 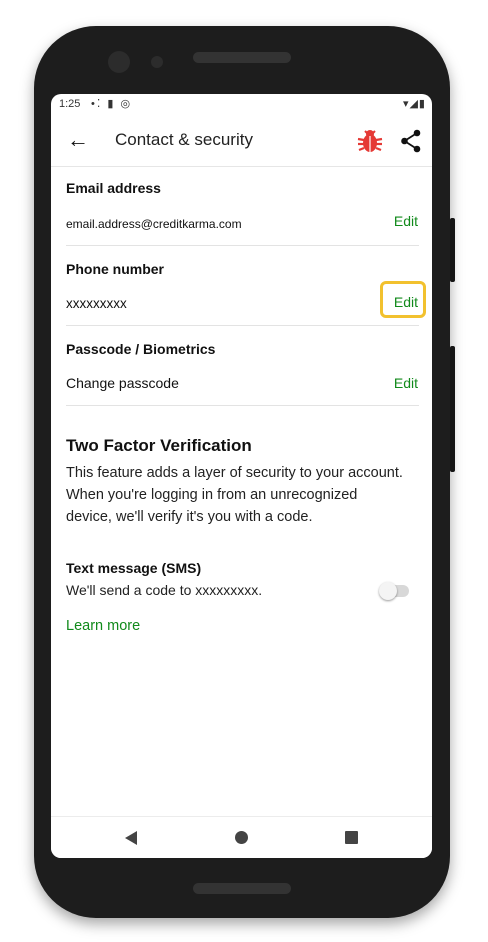 I want to click on power-button, so click(x=452, y=250).